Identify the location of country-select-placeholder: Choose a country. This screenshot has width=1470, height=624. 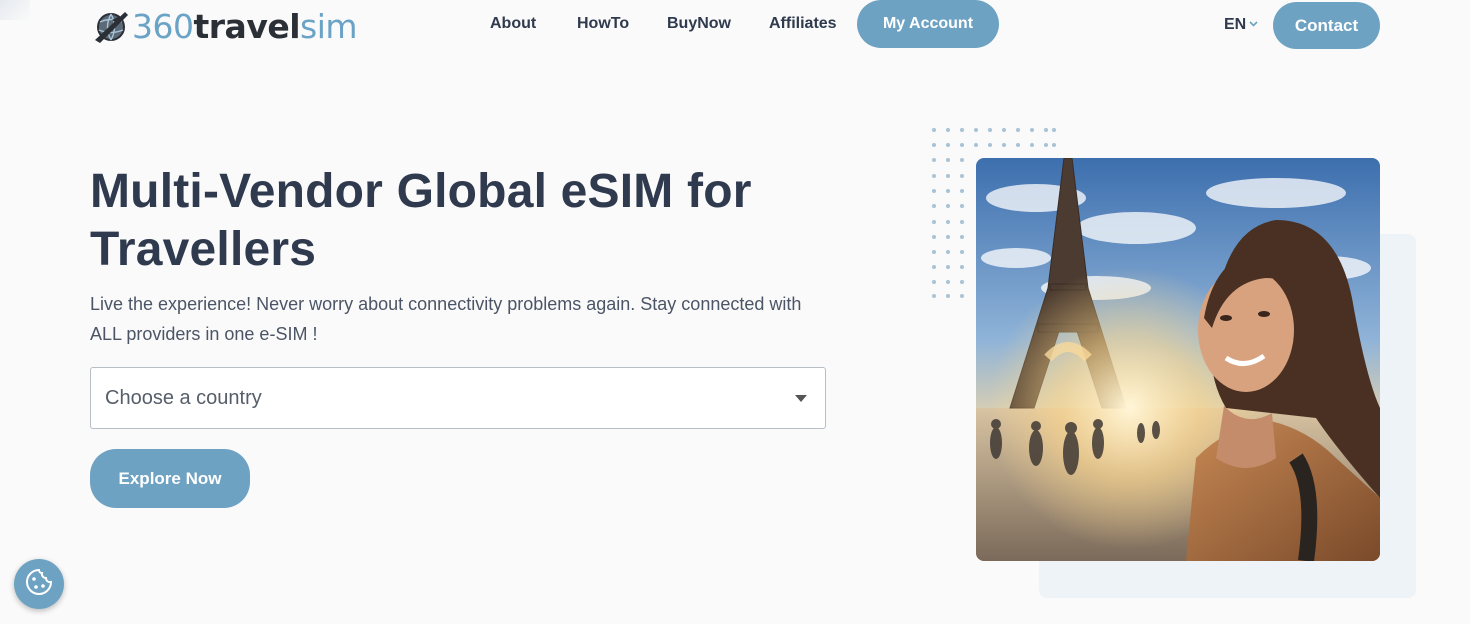
(183, 397).